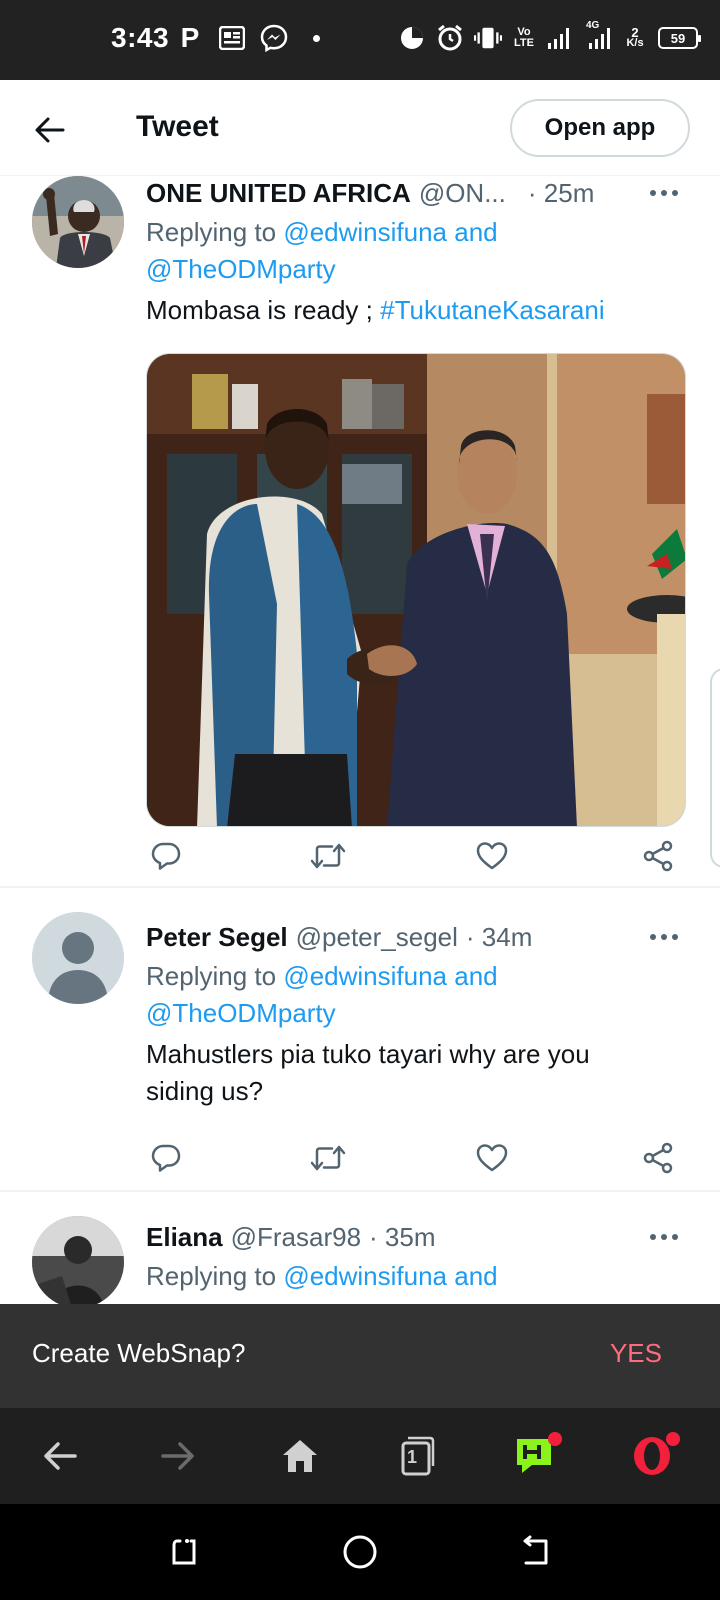  Describe the element at coordinates (140, 37) in the screenshot. I see `status-time: 3:43` at that location.